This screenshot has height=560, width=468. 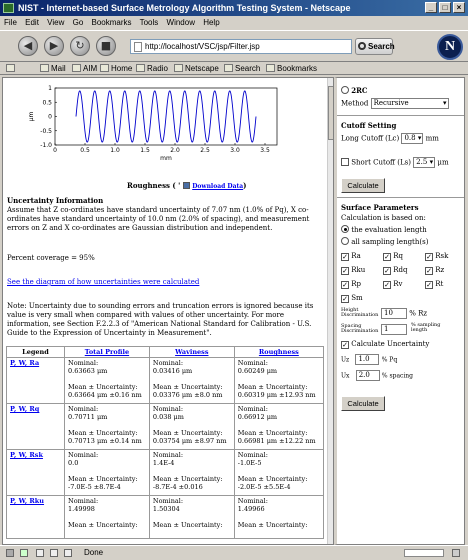 What do you see at coordinates (106, 46) in the screenshot?
I see `stop-button: ■` at bounding box center [106, 46].